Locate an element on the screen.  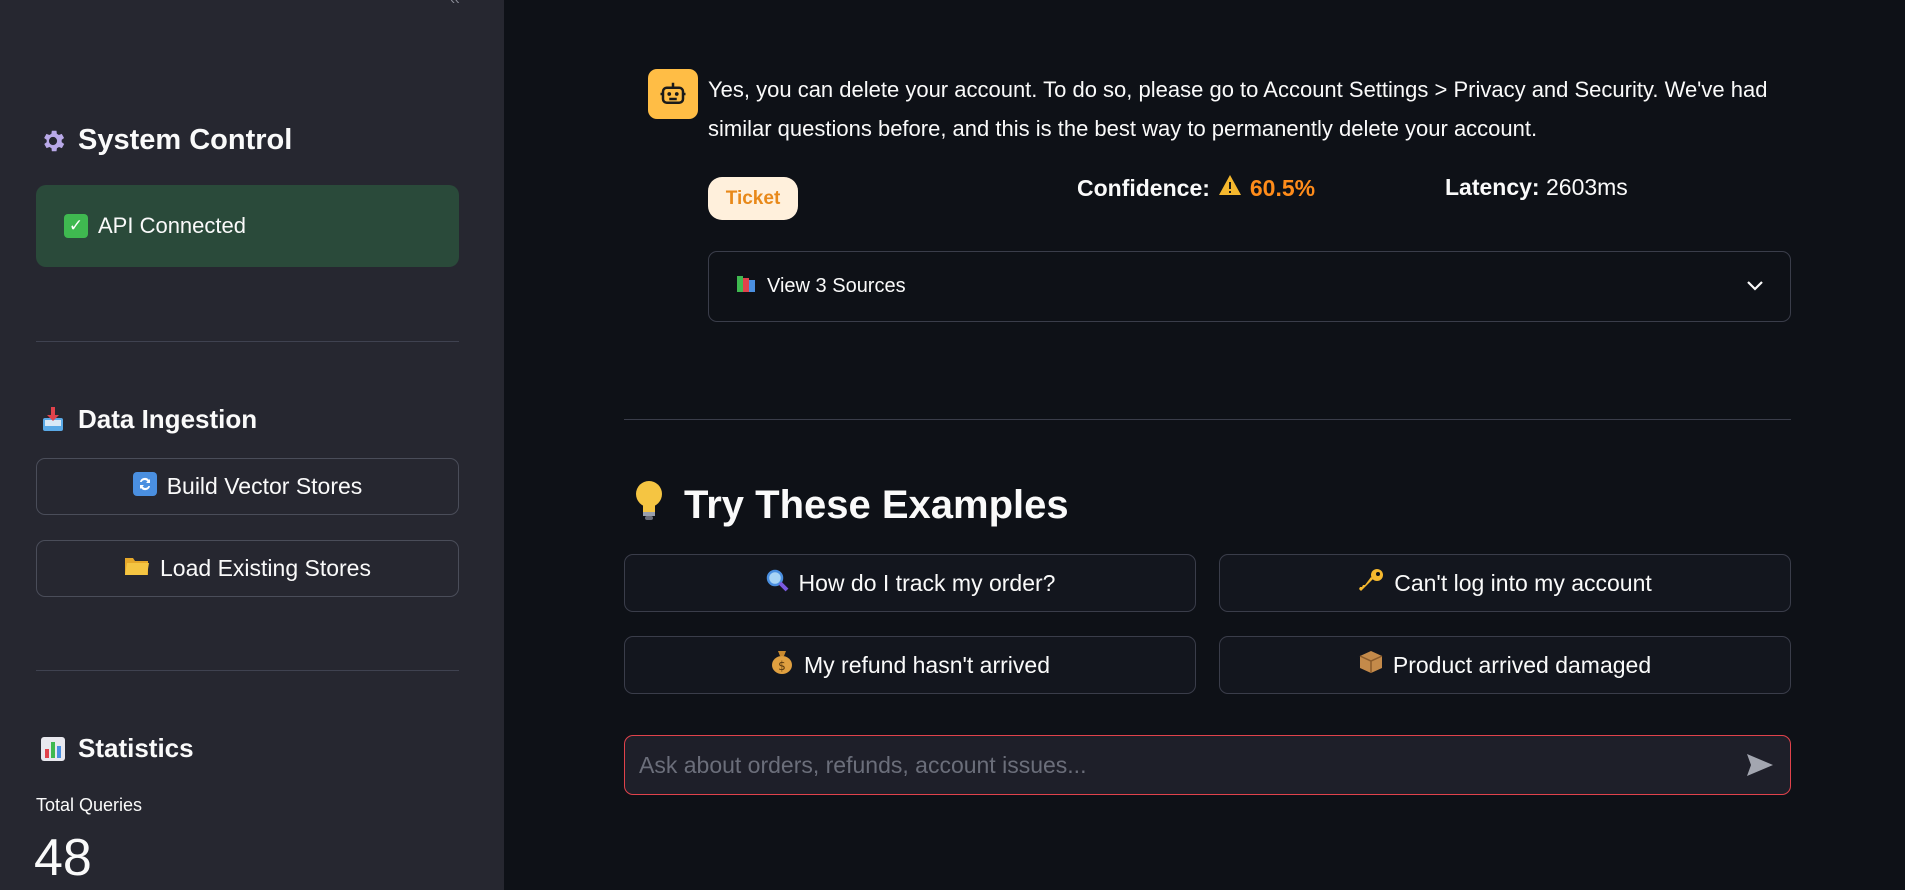
examples-heading: Try These Examples is located at coordinates (850, 505).